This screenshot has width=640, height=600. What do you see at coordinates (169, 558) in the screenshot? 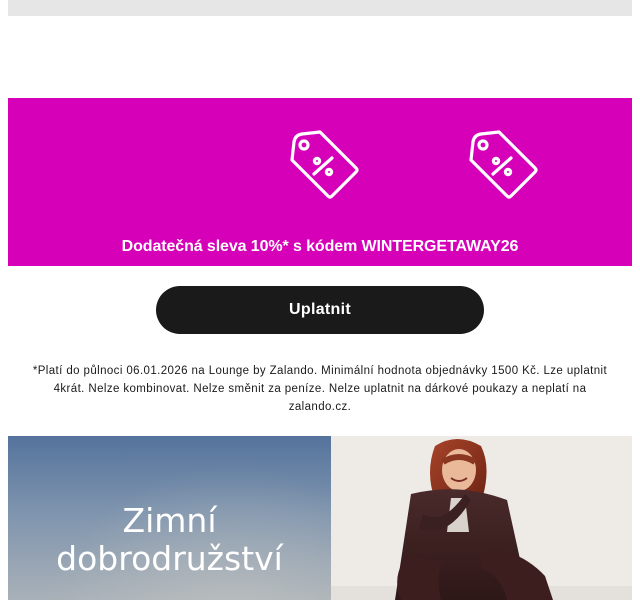
I see `hero-title-line-2: dobrodružství` at bounding box center [169, 558].